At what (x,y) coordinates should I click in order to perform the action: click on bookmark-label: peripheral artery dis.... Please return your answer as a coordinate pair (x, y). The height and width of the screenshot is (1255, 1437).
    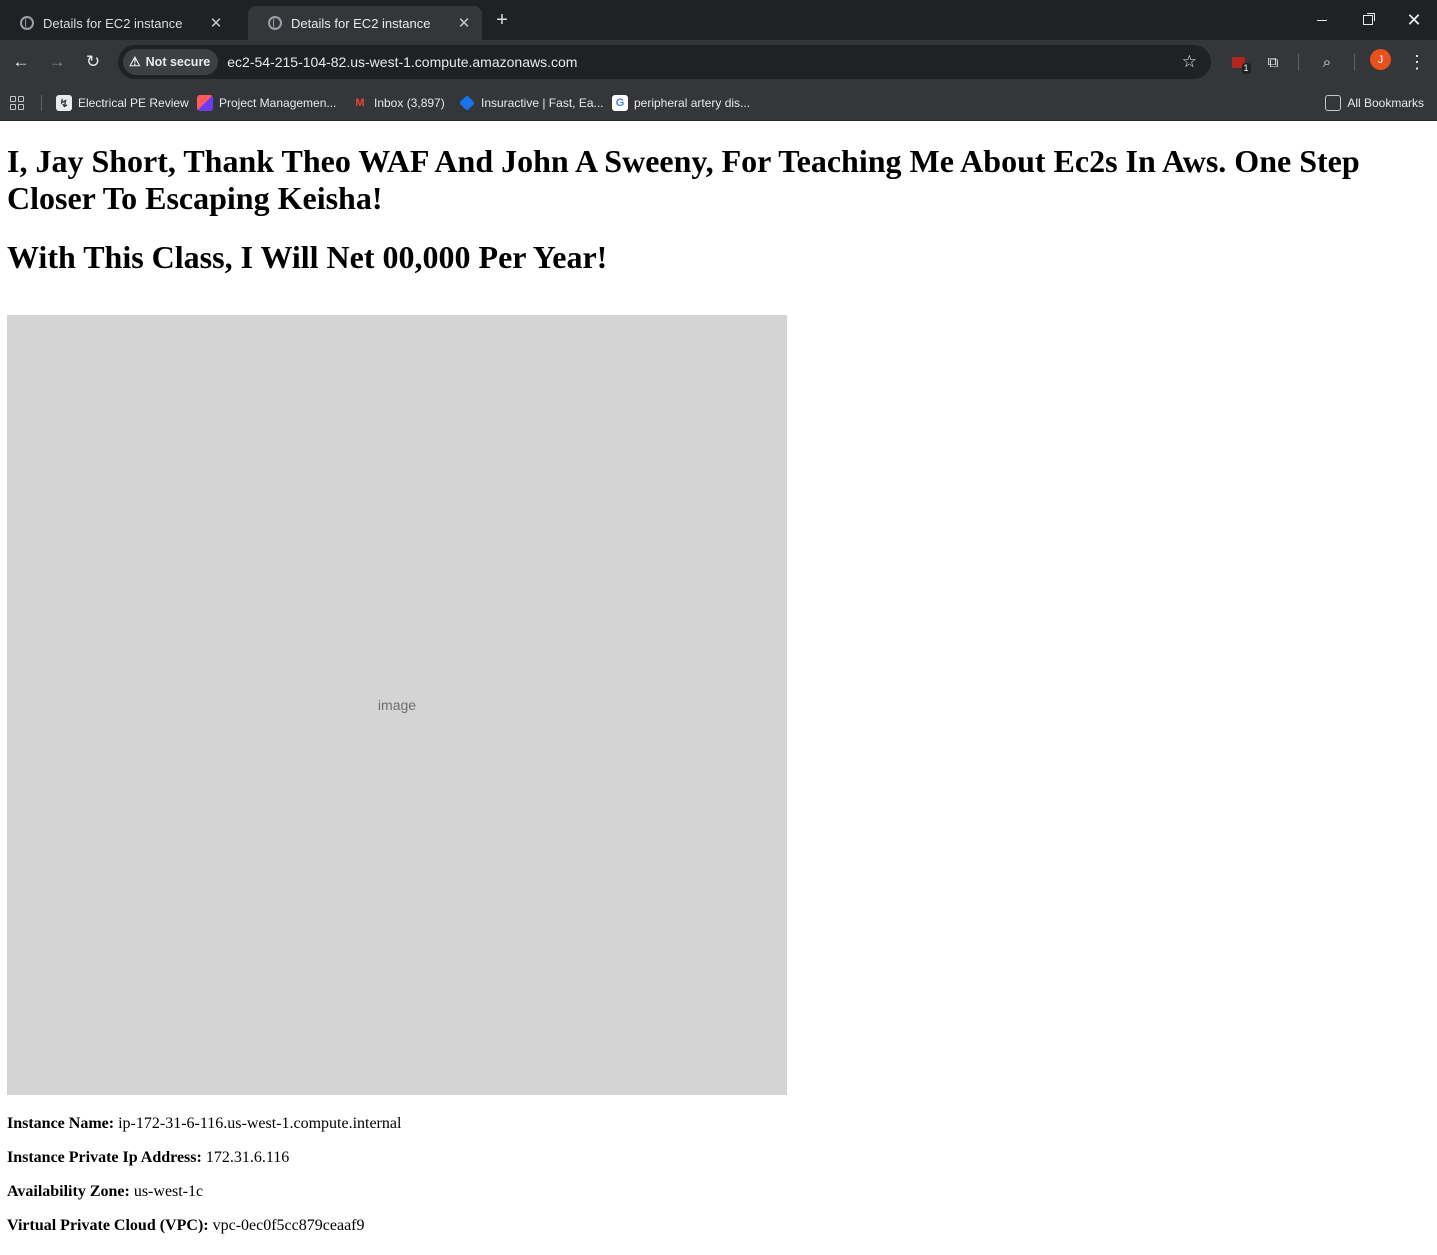
    Looking at the image, I should click on (692, 103).